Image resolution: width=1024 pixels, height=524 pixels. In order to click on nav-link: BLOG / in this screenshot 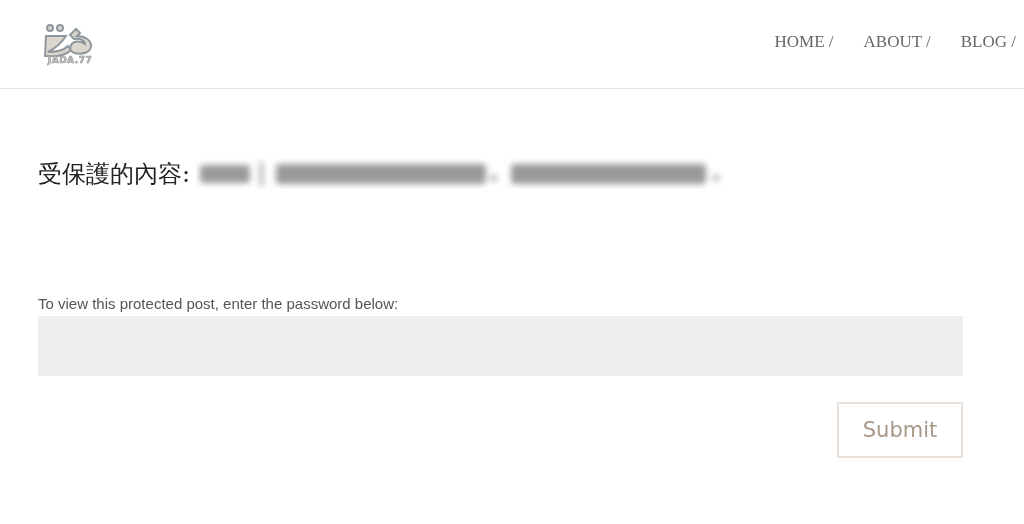, I will do `click(988, 42)`.